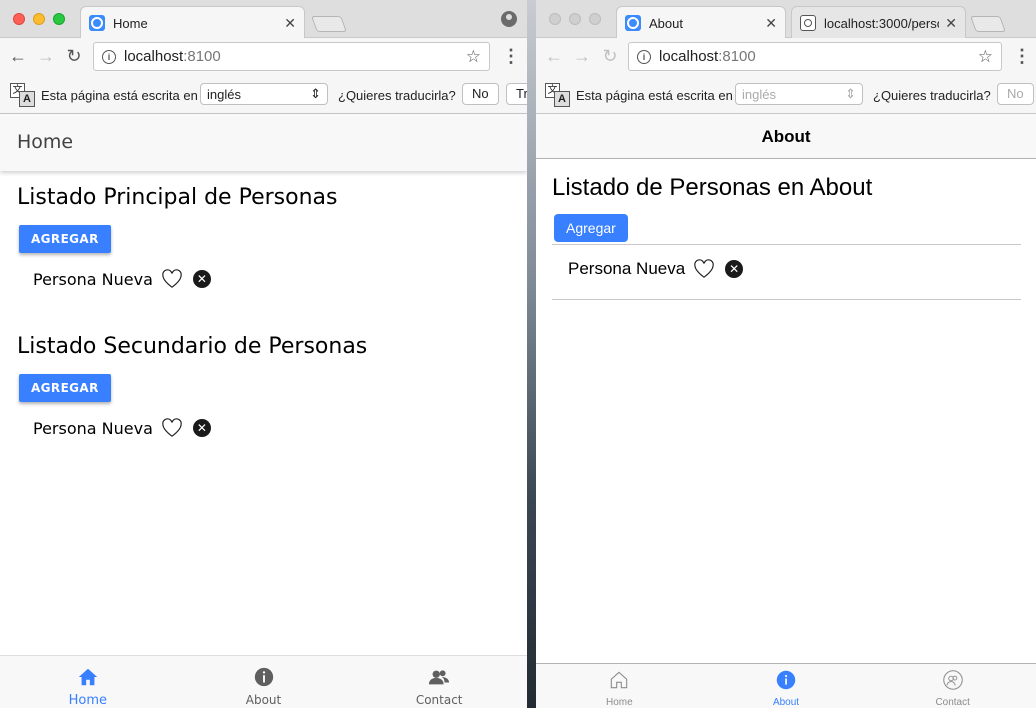  I want to click on browser-tab-localhost-3000: localhost:3000/perso ✕, so click(878, 22).